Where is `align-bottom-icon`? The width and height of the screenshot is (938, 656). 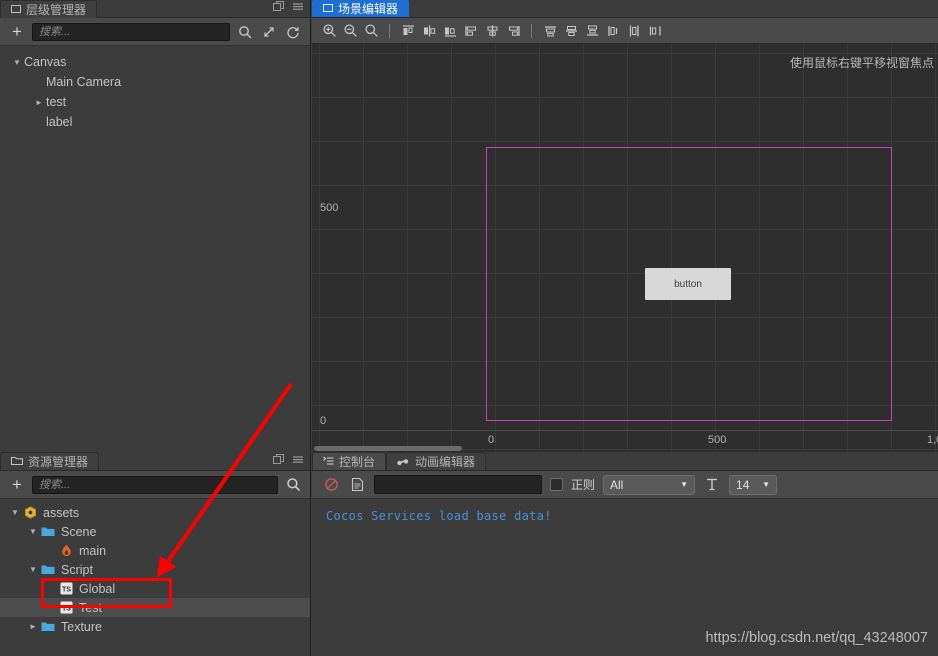
align-bottom-icon is located at coordinates (592, 31).